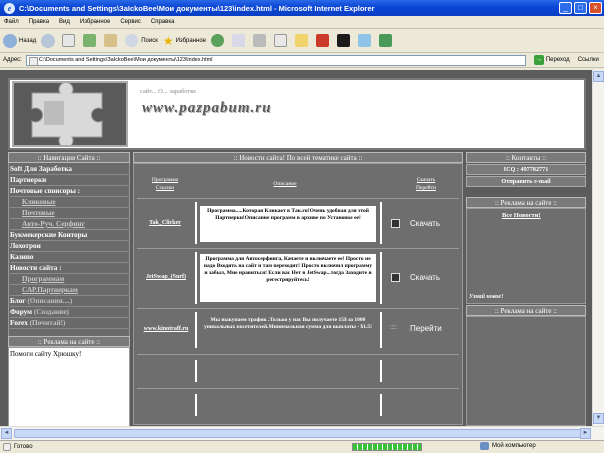 This screenshot has height=453, width=604. I want to click on back-arrow-icon, so click(10, 40).